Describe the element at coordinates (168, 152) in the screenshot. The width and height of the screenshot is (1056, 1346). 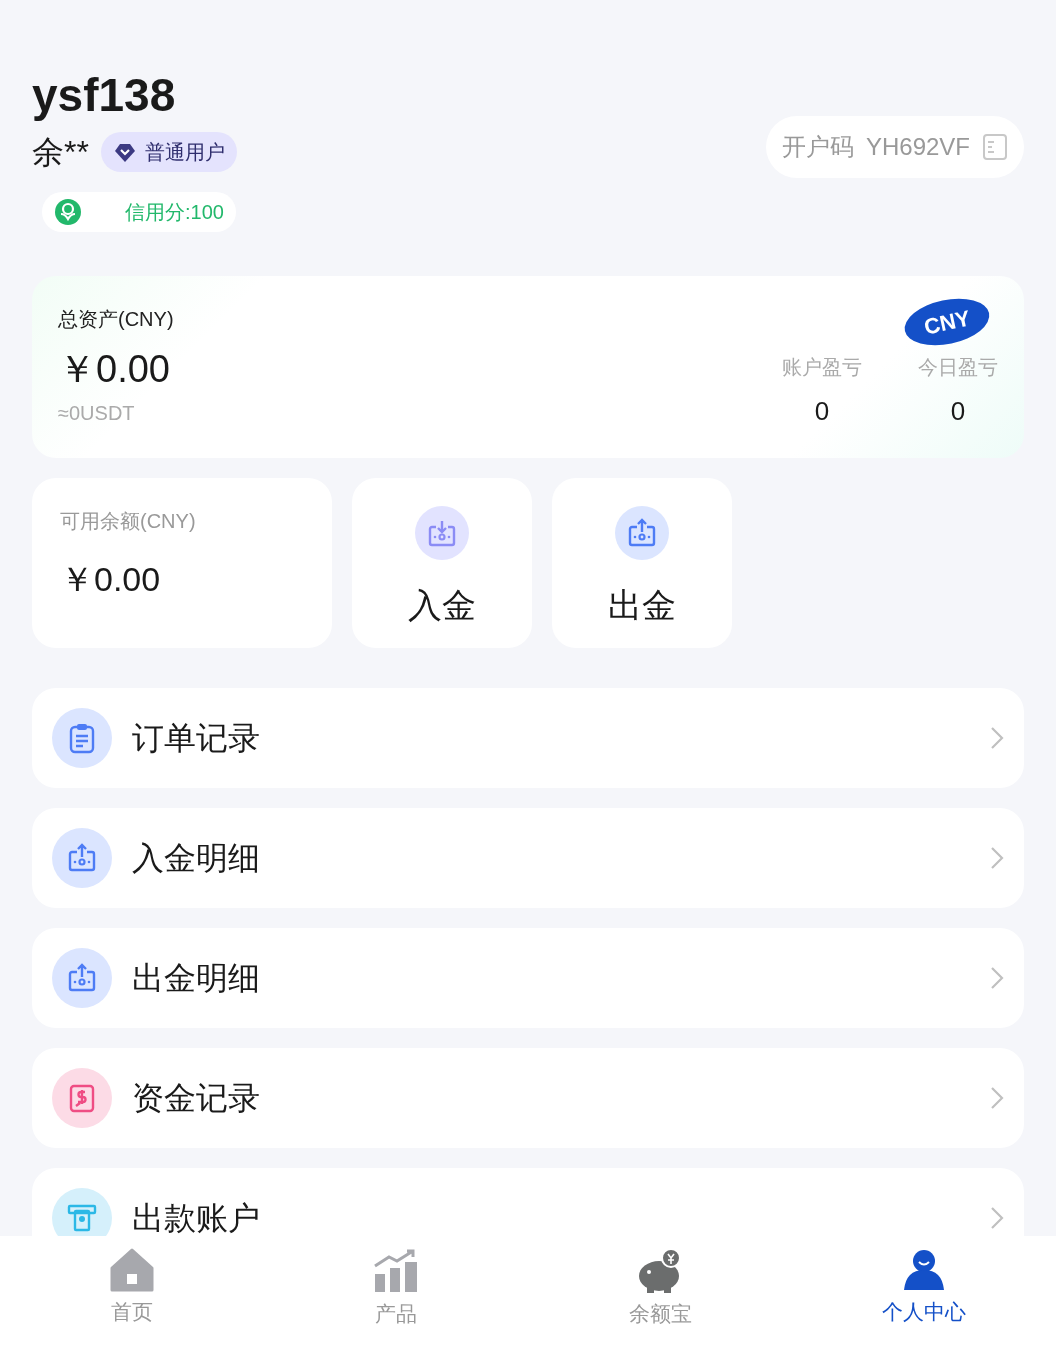
I see `user-level-badge: 普通用户` at that location.